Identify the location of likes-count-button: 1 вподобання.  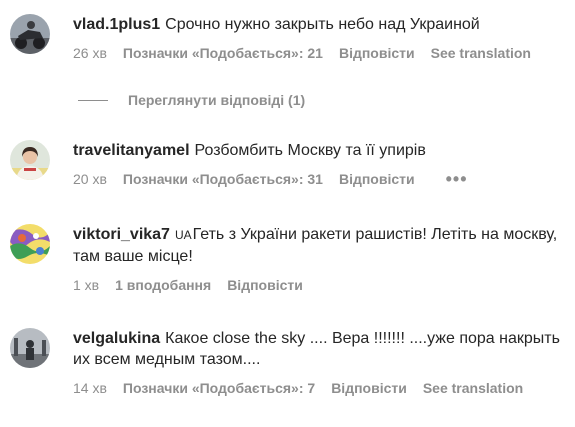
(163, 285).